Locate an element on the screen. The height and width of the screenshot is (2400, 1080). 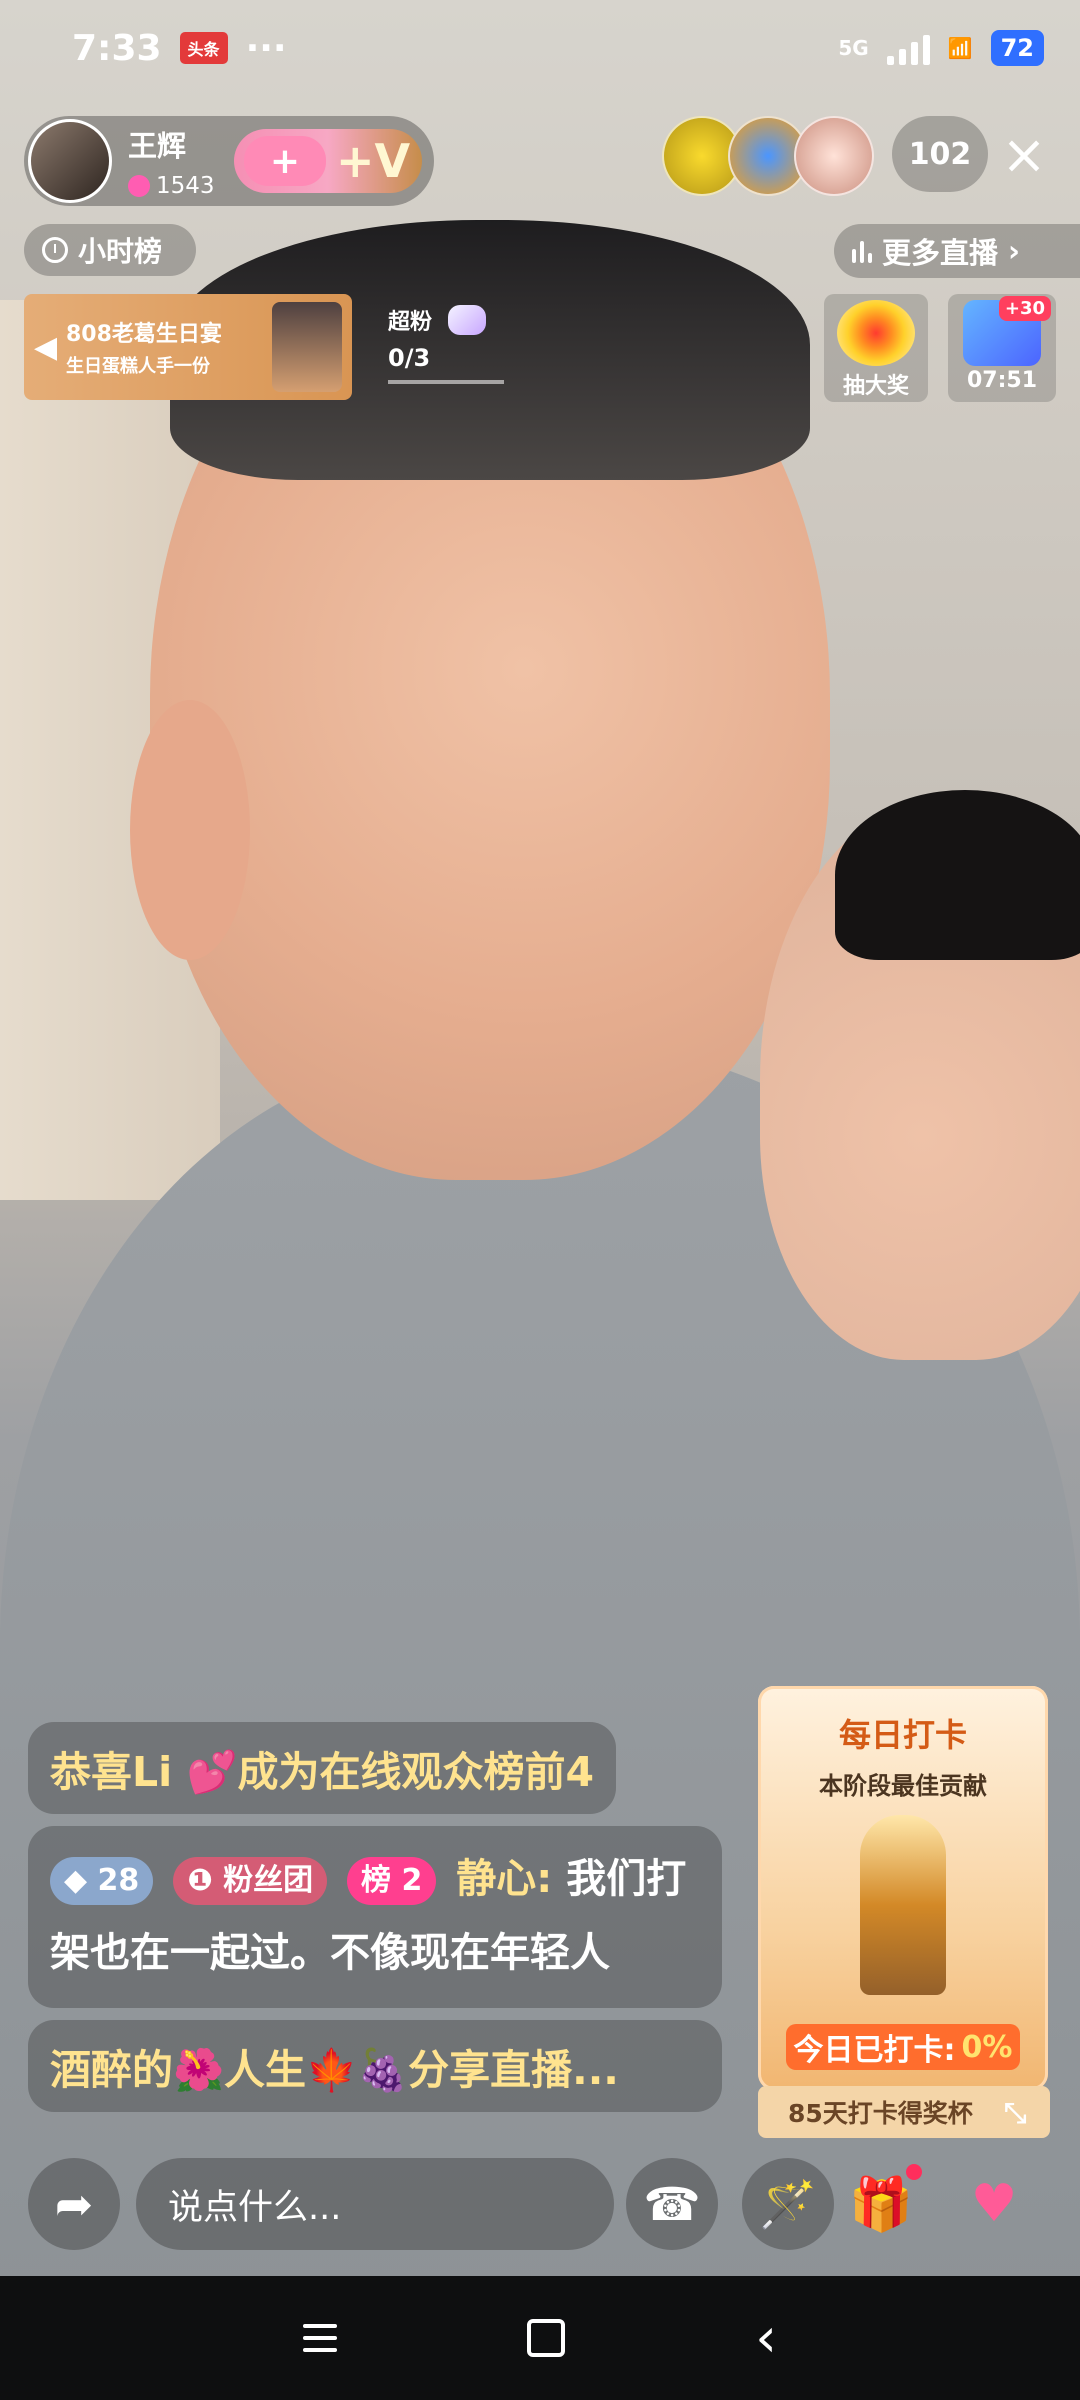
heart-gift-button: ♥ is located at coordinates (994, 2204).